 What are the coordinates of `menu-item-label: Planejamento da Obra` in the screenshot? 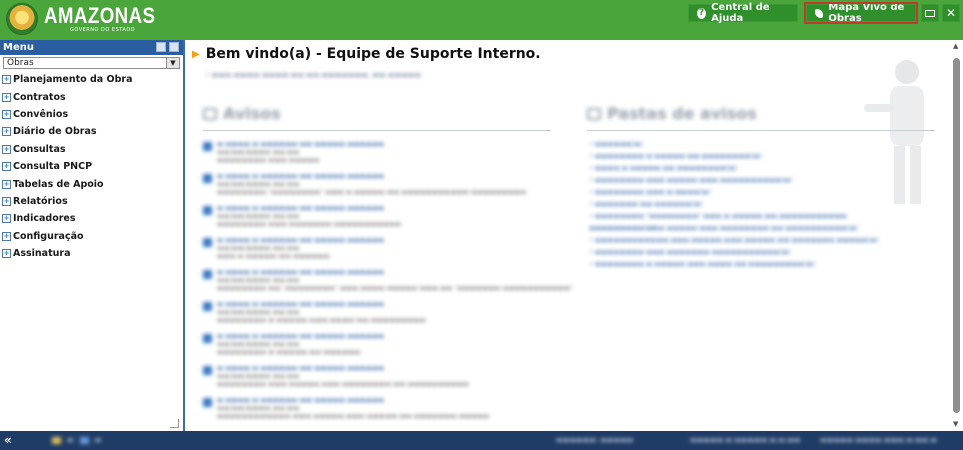 It's located at (73, 80).